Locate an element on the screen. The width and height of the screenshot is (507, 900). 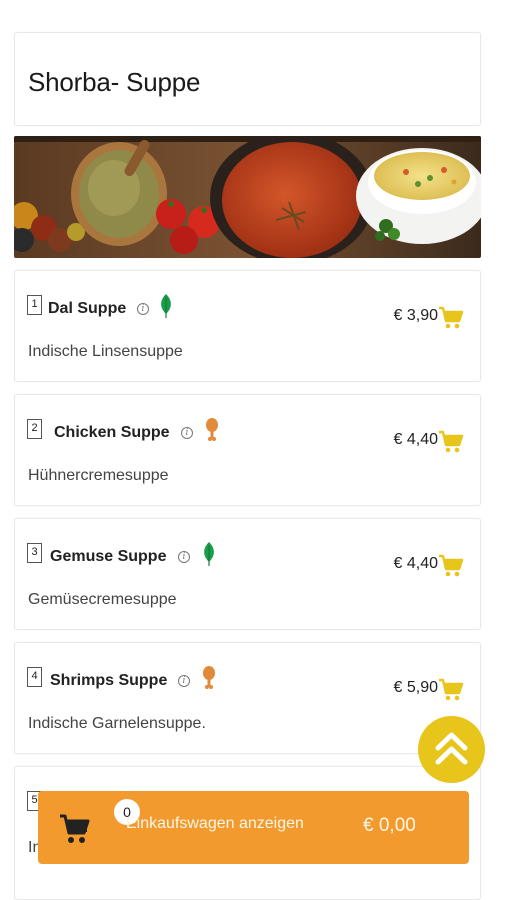
view-cart-label: Einkaufswagen anzeigen is located at coordinates (215, 823).